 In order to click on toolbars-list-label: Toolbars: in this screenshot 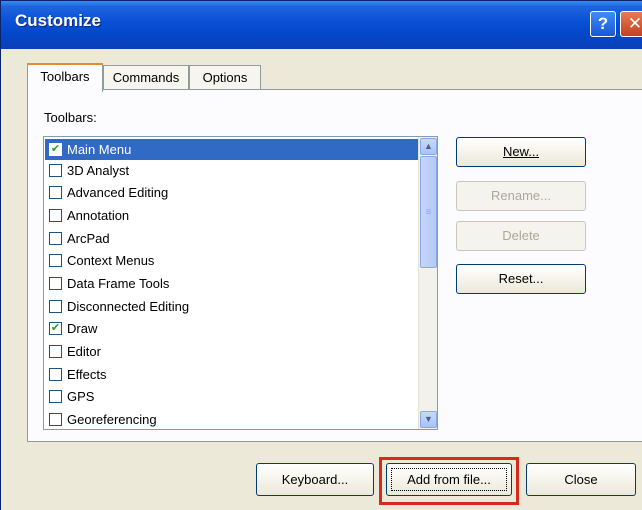, I will do `click(70, 117)`.